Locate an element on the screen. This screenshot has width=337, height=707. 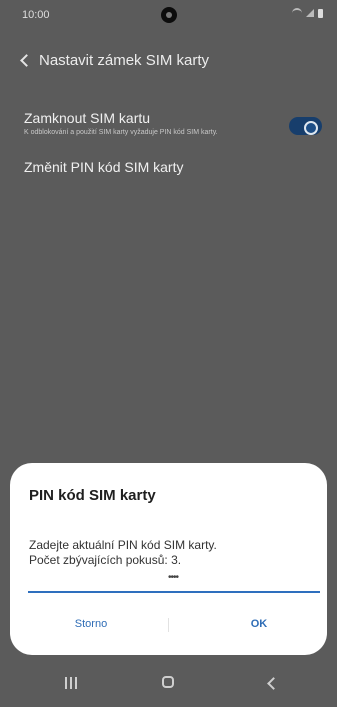
lock-sim-toggle is located at coordinates (305, 126).